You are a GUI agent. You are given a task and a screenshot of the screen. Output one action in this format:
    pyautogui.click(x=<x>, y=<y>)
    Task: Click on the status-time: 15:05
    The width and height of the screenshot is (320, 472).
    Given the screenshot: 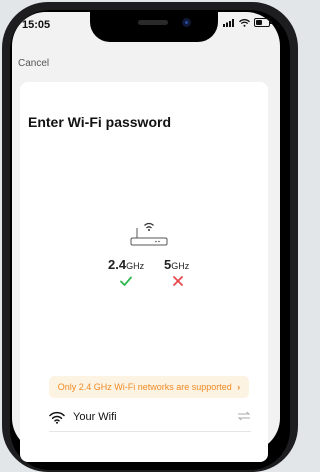 What is the action you would take?
    pyautogui.click(x=36, y=25)
    